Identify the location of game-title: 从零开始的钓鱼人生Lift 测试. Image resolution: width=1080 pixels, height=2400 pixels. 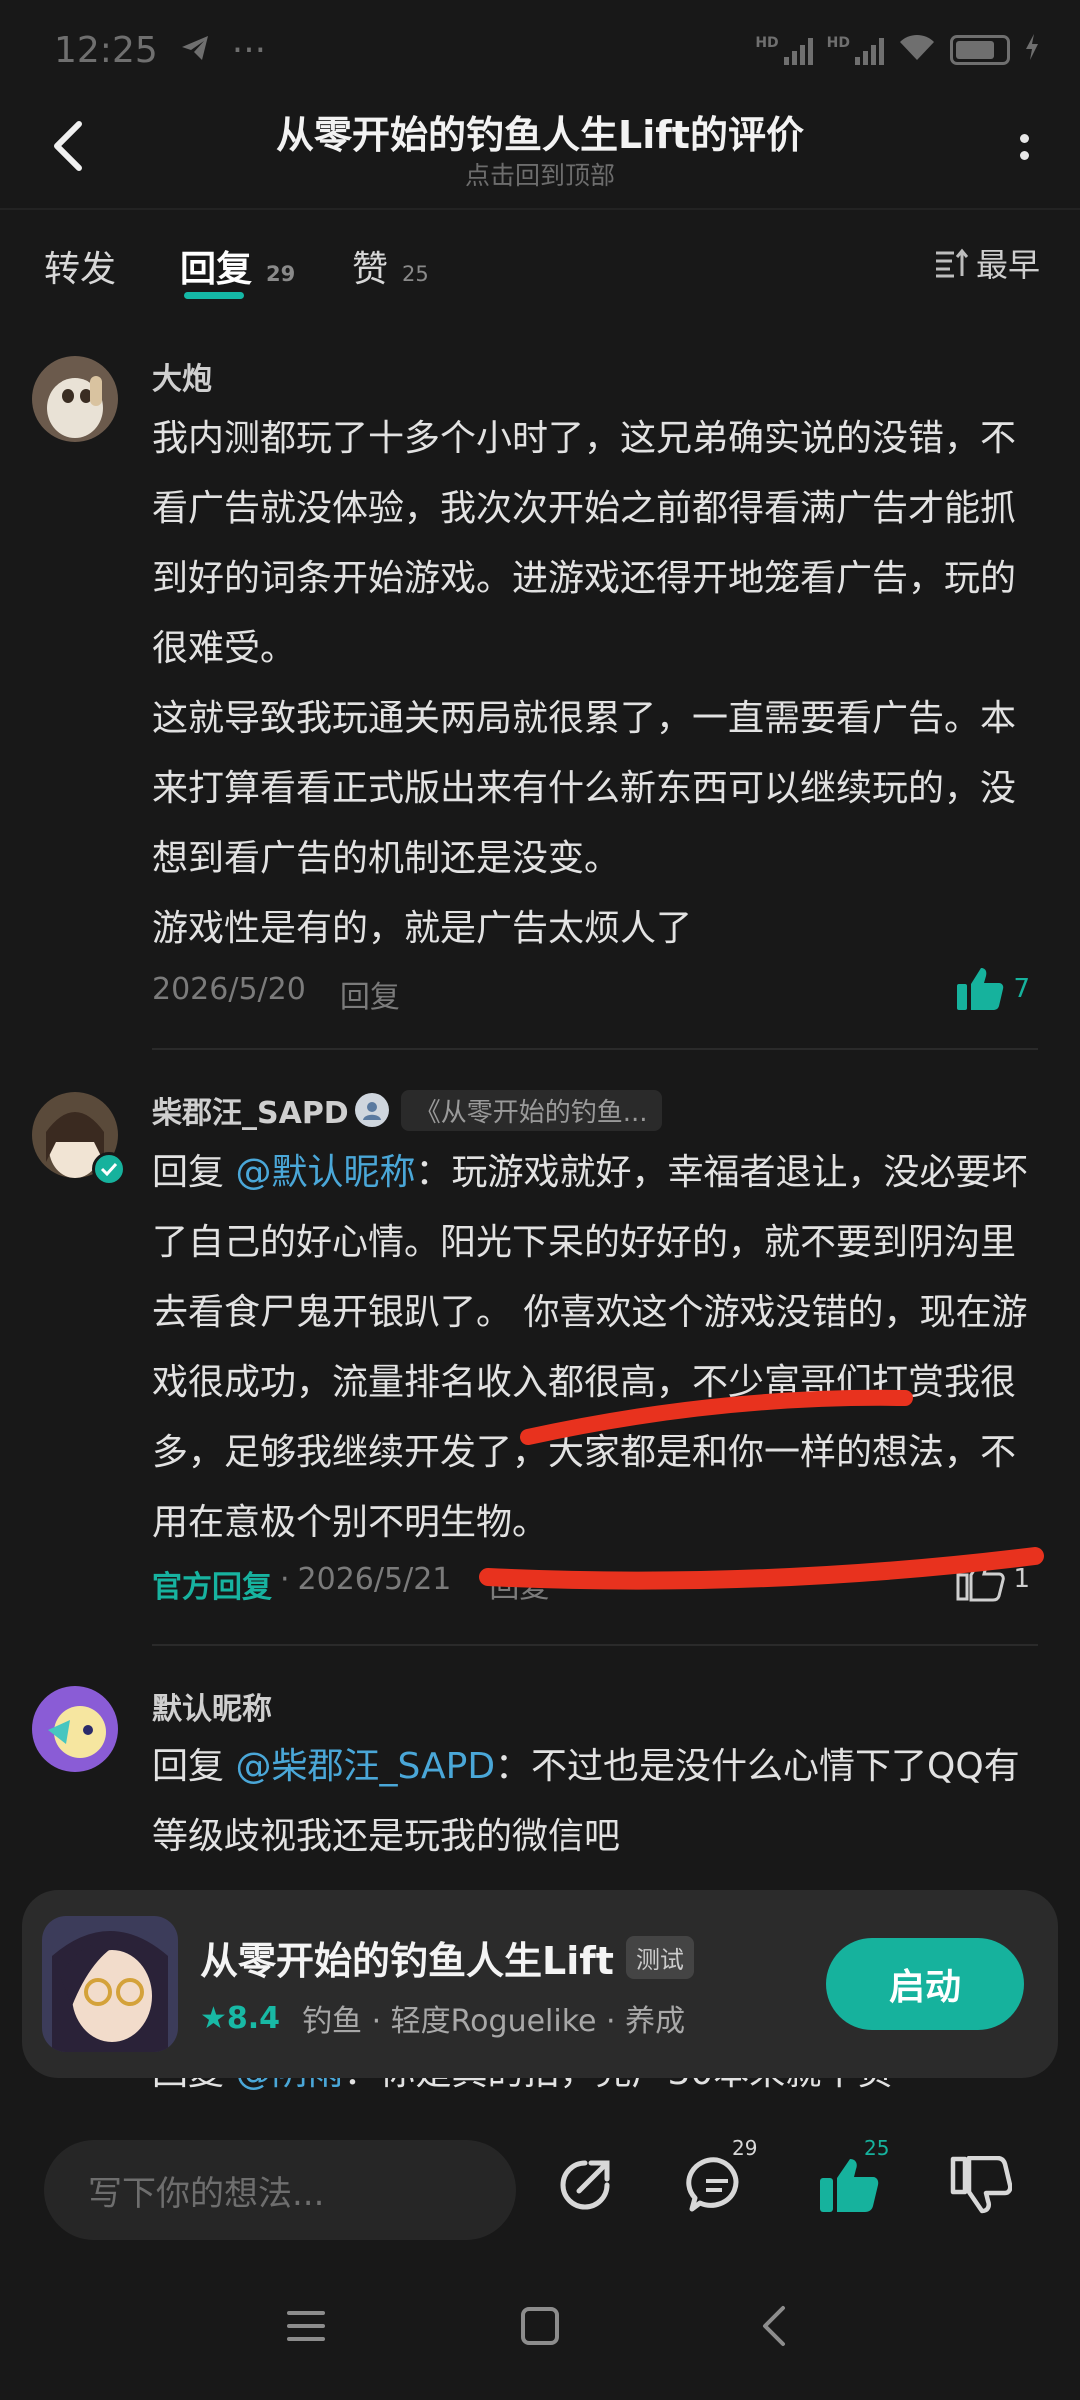
(447, 1957).